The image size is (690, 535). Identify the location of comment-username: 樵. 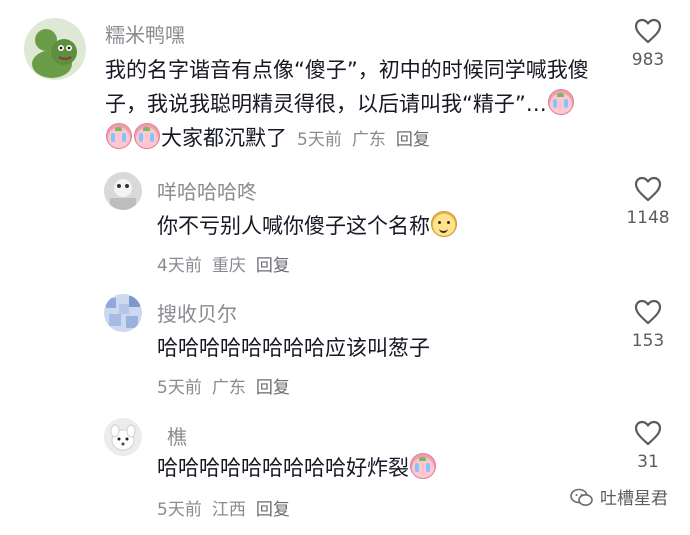
(177, 435).